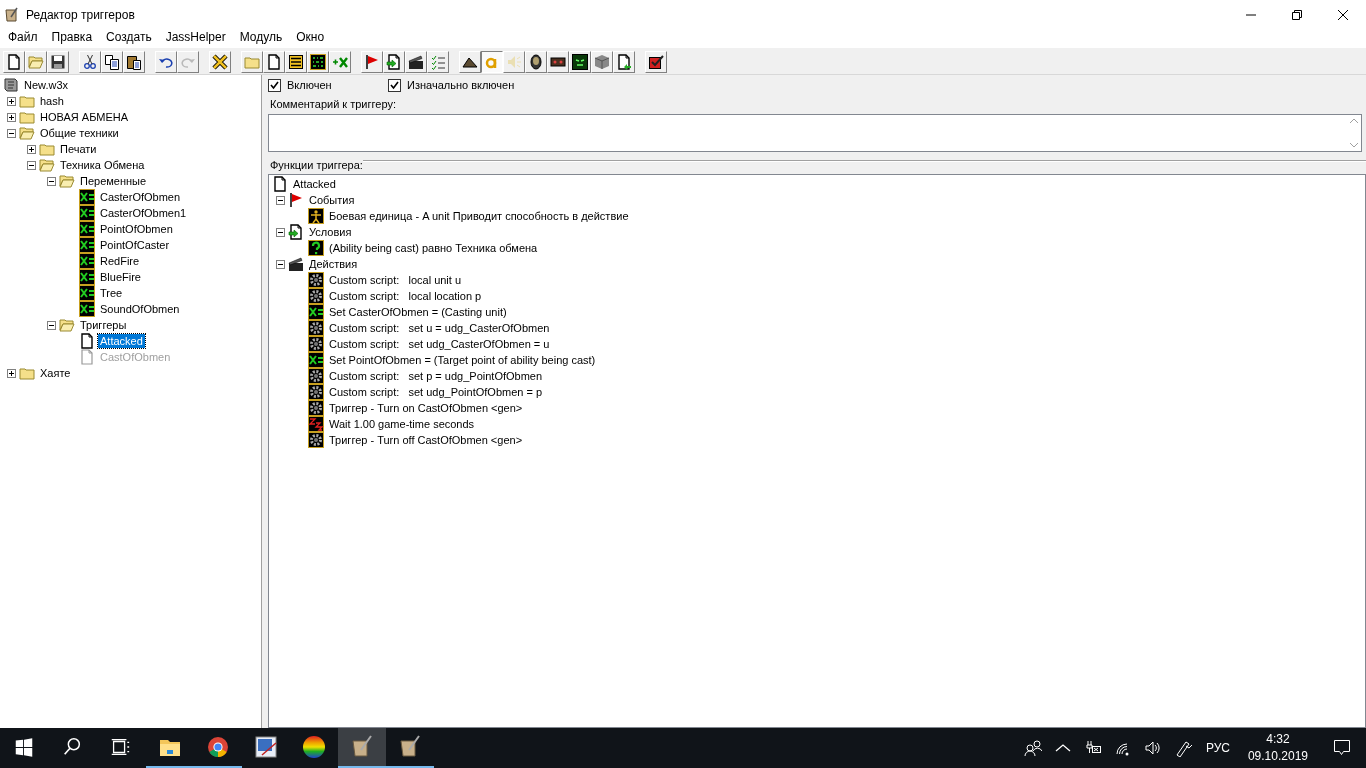 The image size is (1366, 768). Describe the element at coordinates (1354, 145) in the screenshot. I see `caret-down-icon` at that location.